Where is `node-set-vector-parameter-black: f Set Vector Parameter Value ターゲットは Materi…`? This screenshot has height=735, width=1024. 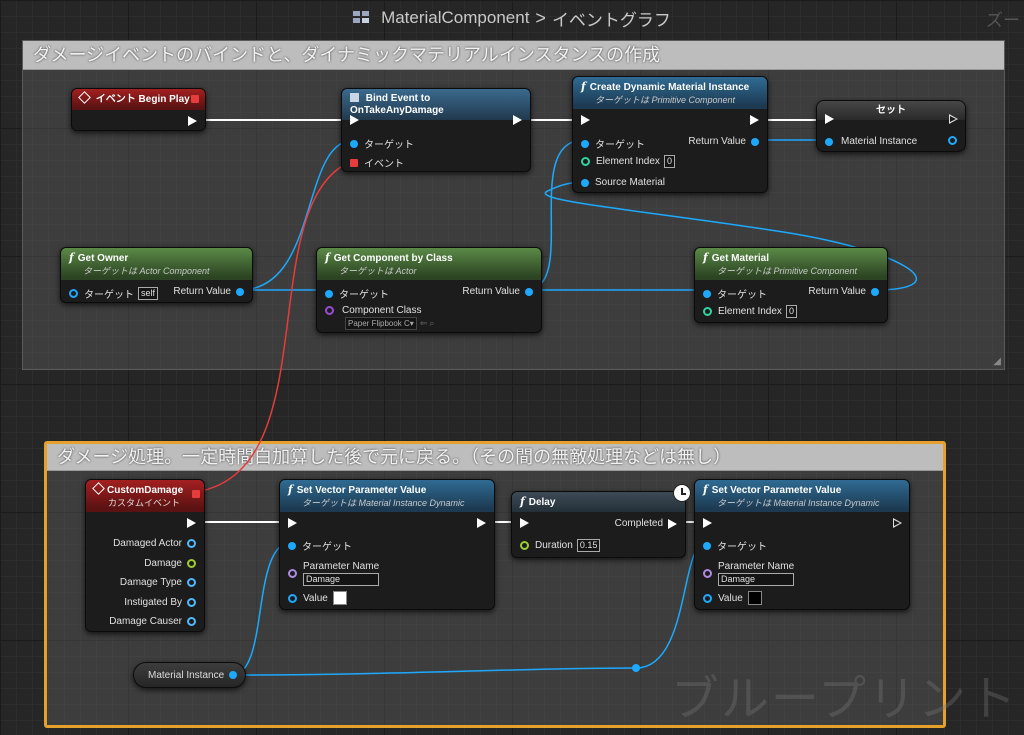
node-set-vector-parameter-black: f Set Vector Parameter Value ターゲットは Materi… is located at coordinates (802, 544).